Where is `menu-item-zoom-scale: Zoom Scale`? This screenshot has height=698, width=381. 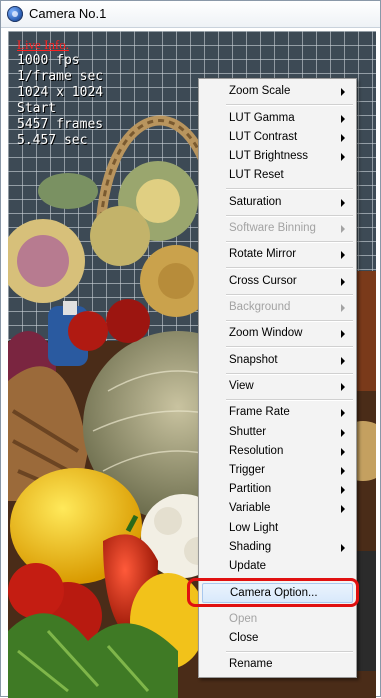 menu-item-zoom-scale: Zoom Scale is located at coordinates (277, 92).